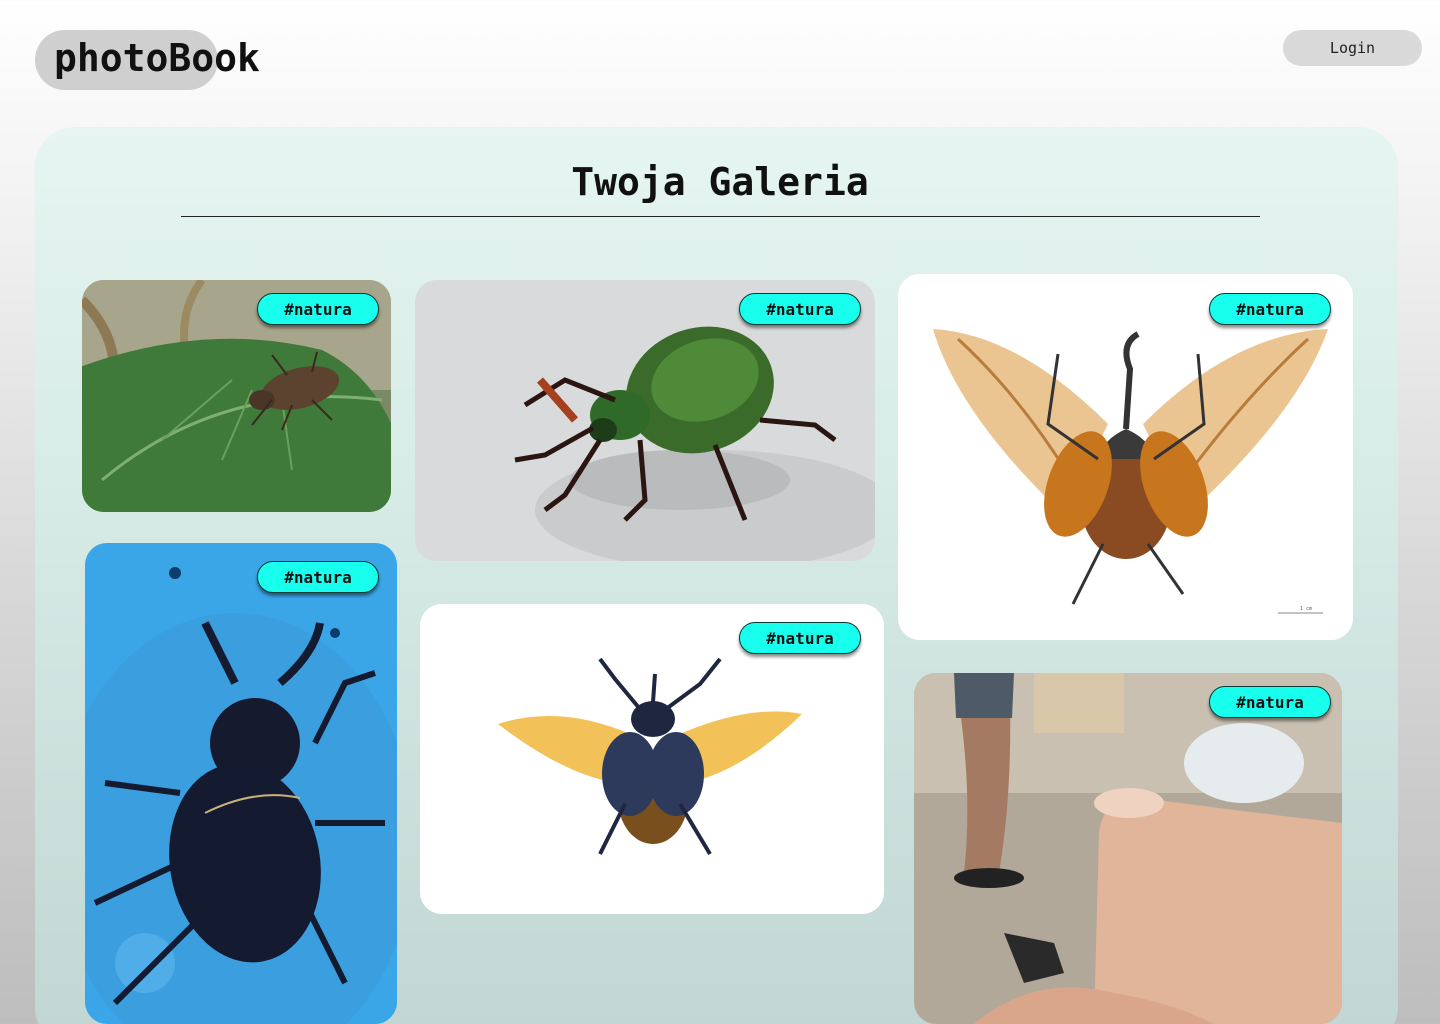 The image size is (1440, 1024). What do you see at coordinates (720, 182) in the screenshot?
I see `gallery-title: Twoja Galeria` at bounding box center [720, 182].